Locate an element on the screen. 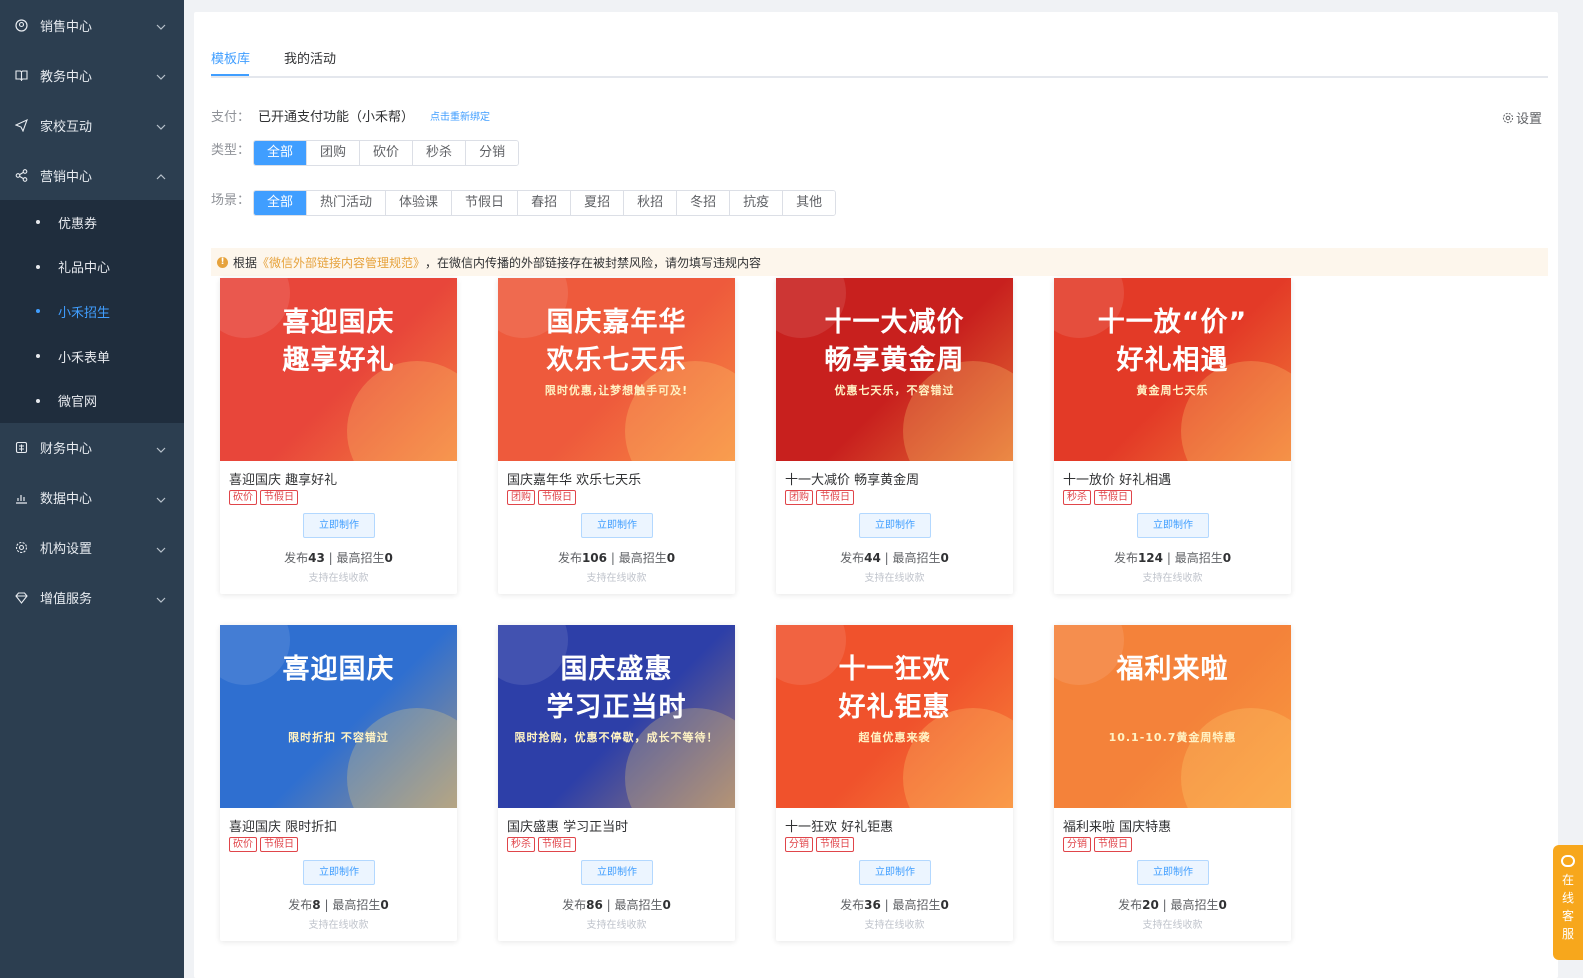 Image resolution: width=1583 pixels, height=978 pixels. scene-filter-option: 节假日 is located at coordinates (484, 203).